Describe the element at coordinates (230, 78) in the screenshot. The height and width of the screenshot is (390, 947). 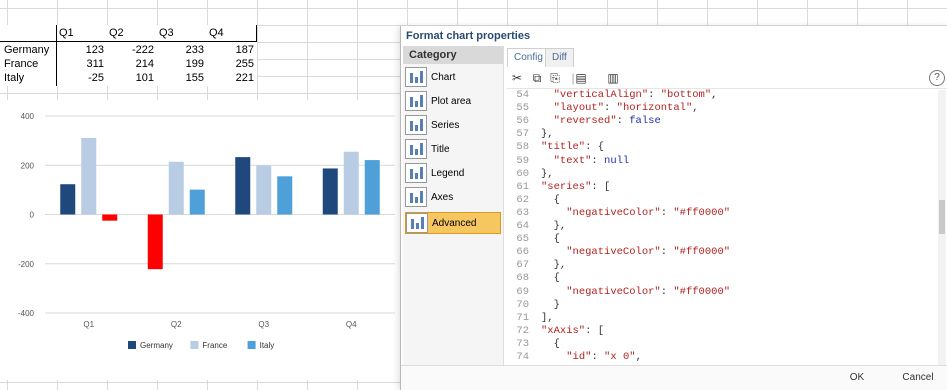
I see `cell-italy-q4: 221` at that location.